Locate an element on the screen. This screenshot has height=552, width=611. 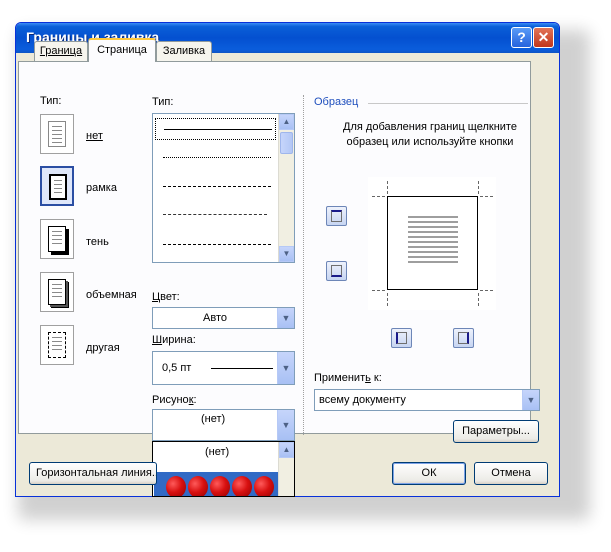
setting-3d-button is located at coordinates (57, 292).